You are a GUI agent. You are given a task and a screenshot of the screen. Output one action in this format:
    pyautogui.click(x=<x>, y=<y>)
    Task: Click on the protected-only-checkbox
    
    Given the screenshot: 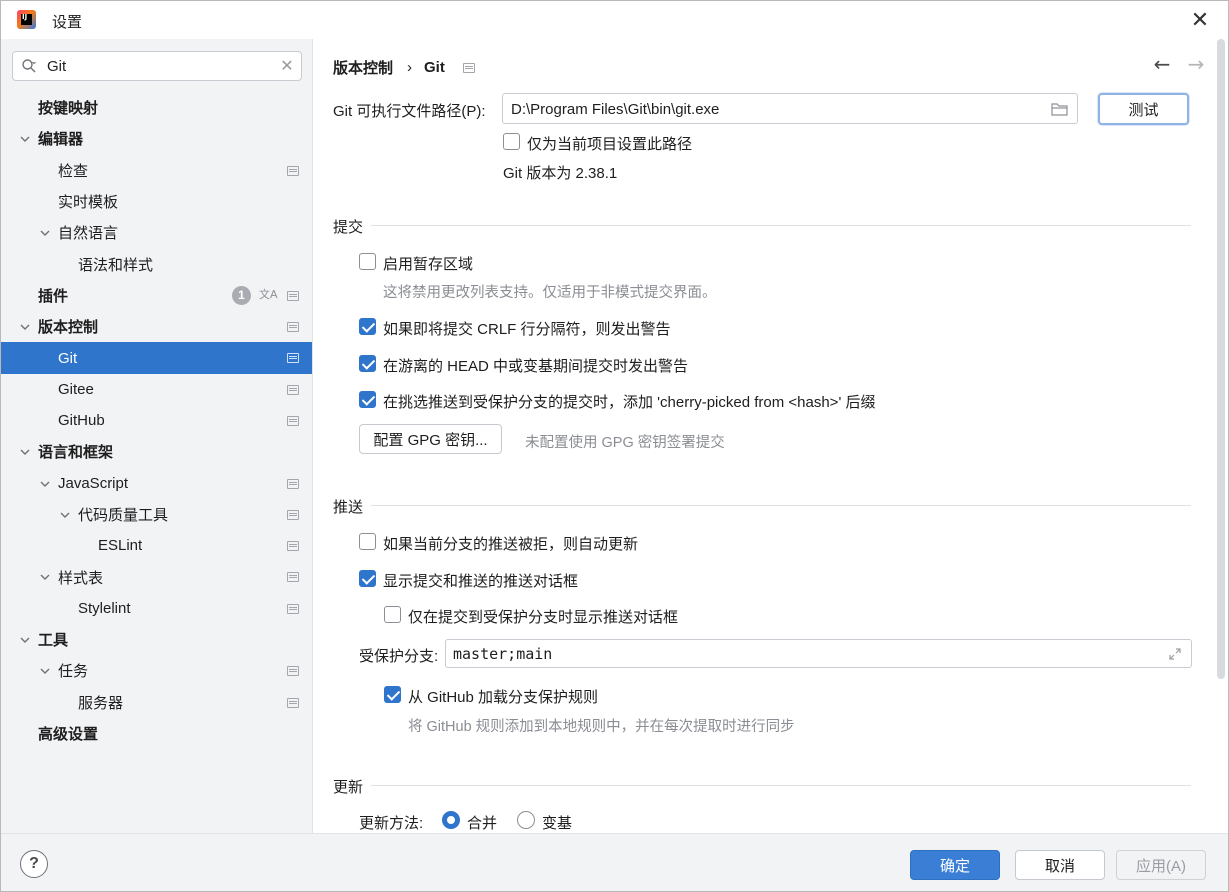 What is the action you would take?
    pyautogui.click(x=392, y=614)
    